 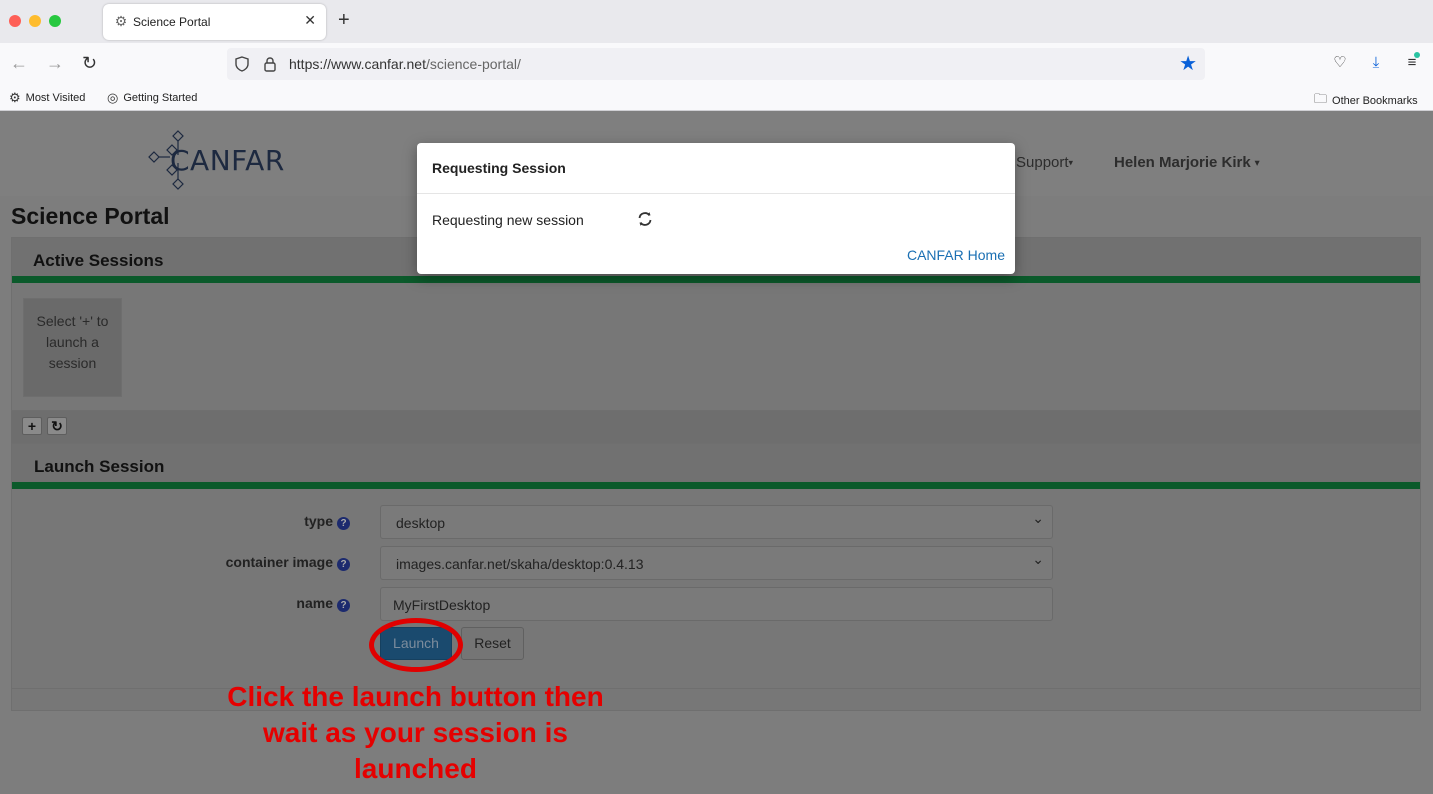 I want to click on bookmark-other-bookmarks: 🗀 Other Bookmarks, so click(x=1366, y=101).